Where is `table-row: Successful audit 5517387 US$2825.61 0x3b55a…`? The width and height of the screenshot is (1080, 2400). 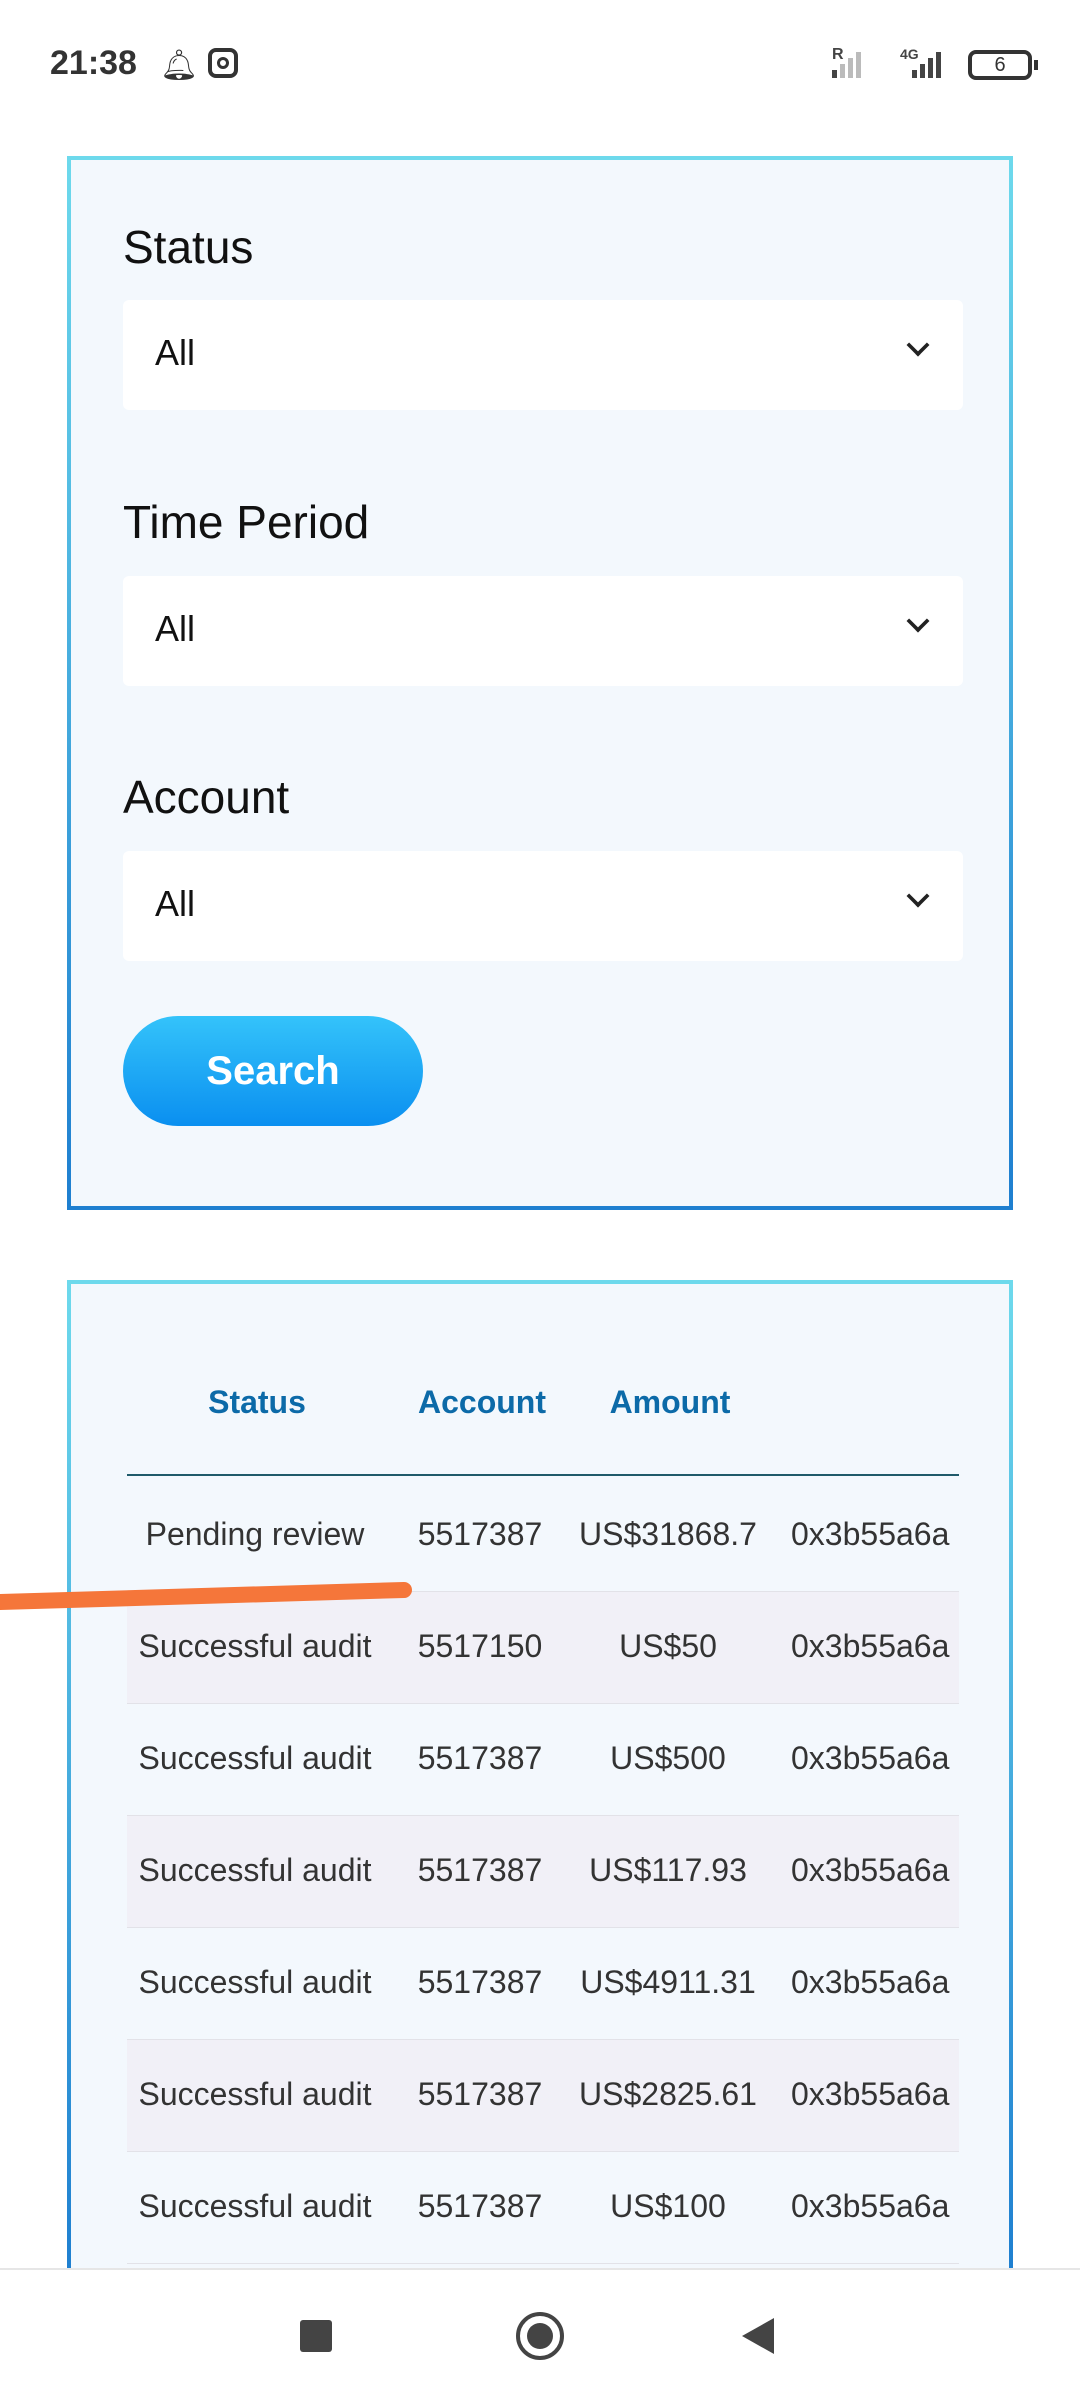
table-row: Successful audit 5517387 US$2825.61 0x3b55a… is located at coordinates (543, 2096).